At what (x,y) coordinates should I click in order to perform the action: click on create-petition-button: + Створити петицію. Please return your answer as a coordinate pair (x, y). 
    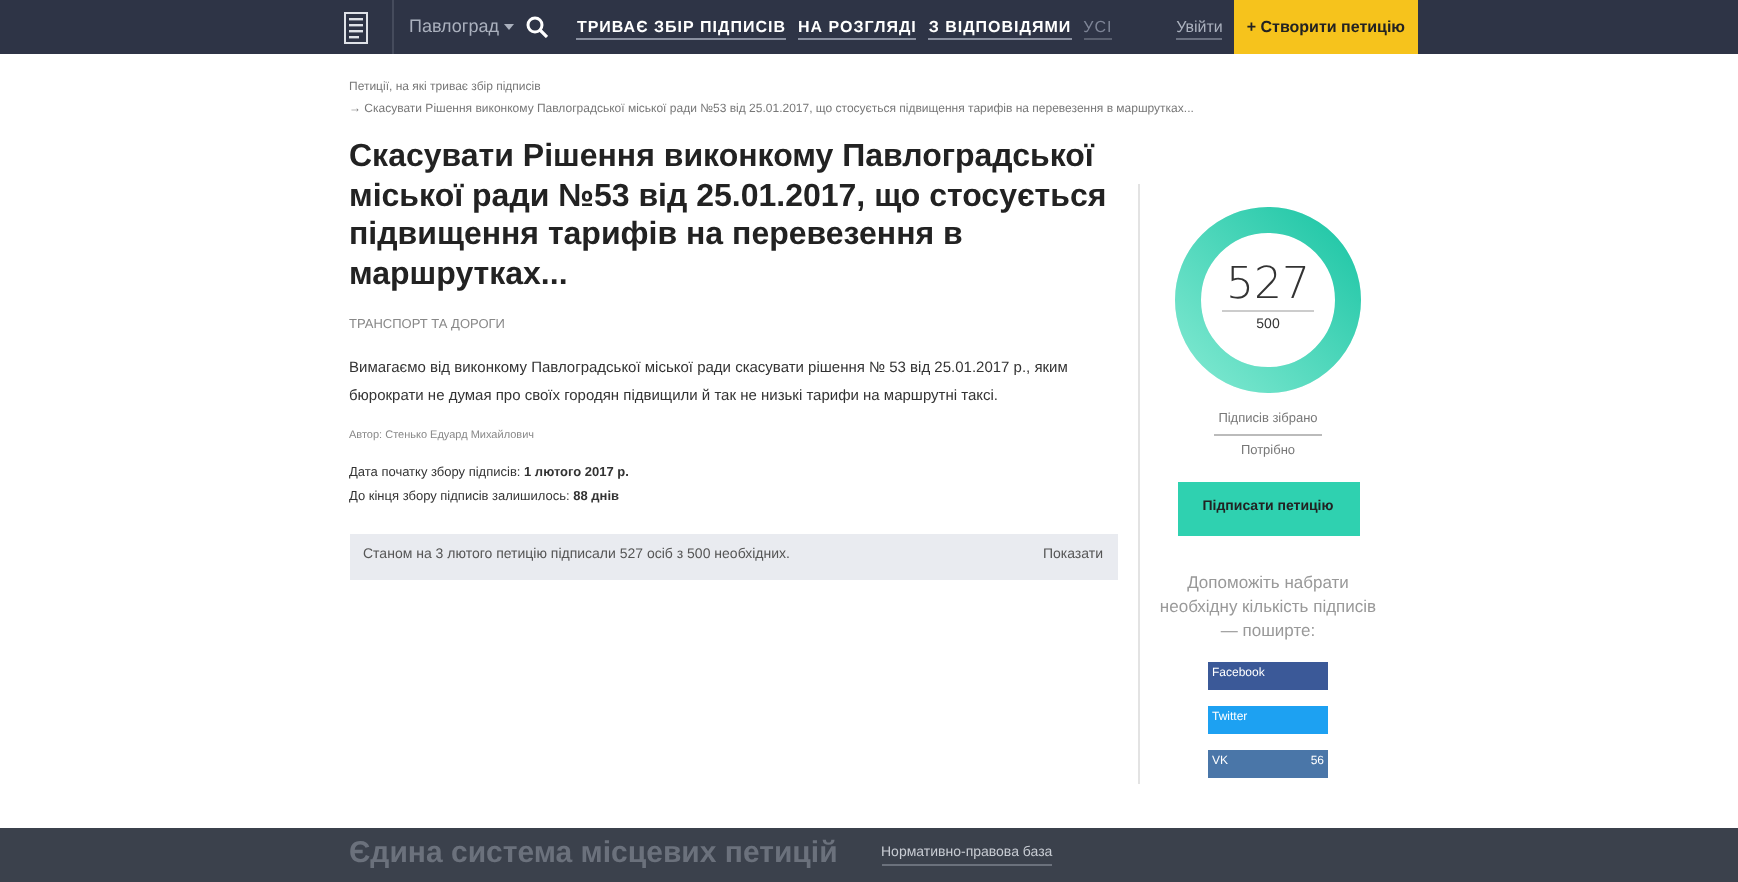
    Looking at the image, I should click on (1325, 27).